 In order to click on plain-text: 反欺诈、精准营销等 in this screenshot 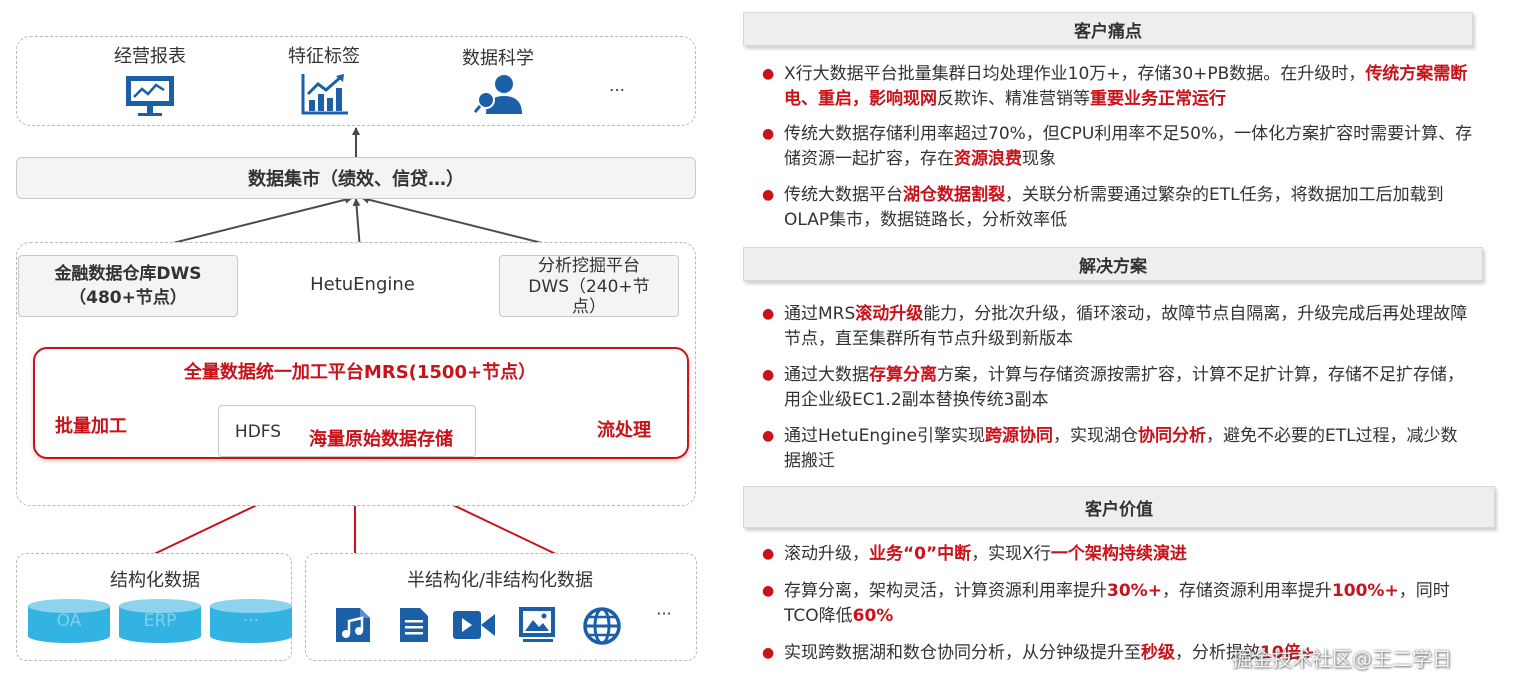, I will do `click(1013, 99)`.